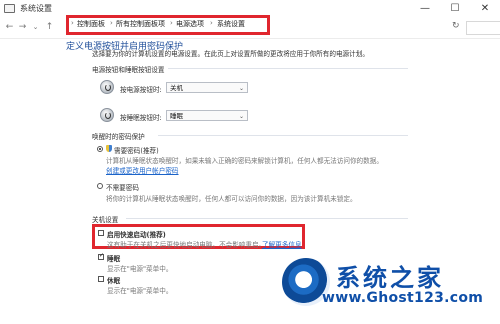  I want to click on wake-password-section-title: 唤醒时的密码保护, so click(118, 137).